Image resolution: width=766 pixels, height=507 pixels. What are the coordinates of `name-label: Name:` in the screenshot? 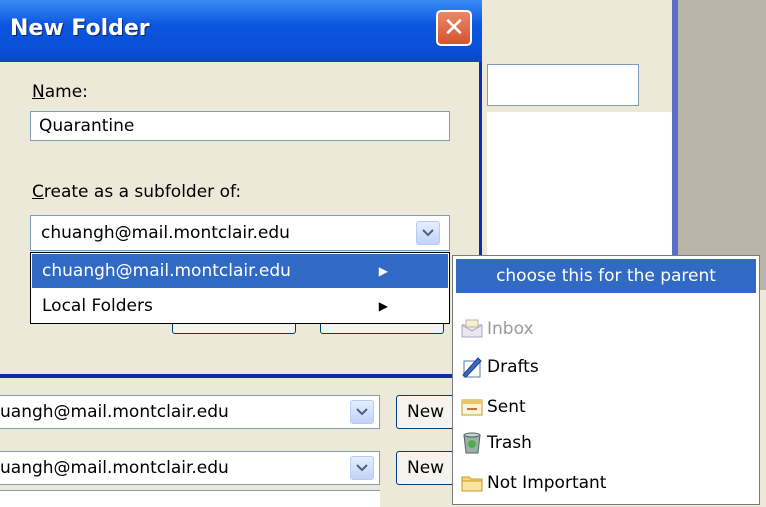 It's located at (60, 92).